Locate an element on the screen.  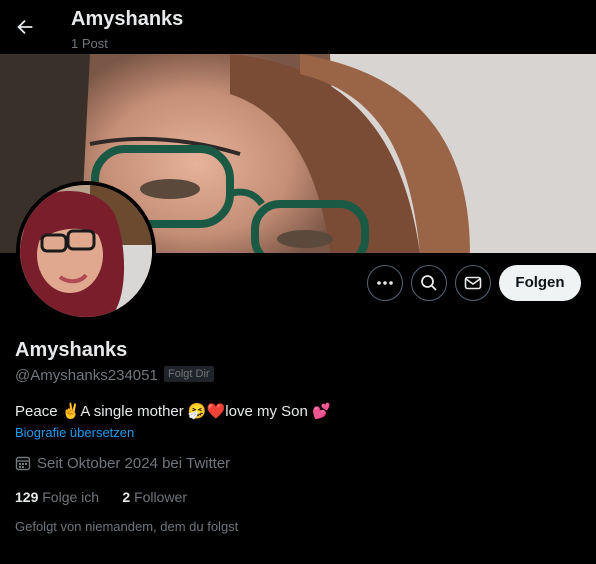
follow-button: Folgen is located at coordinates (540, 283).